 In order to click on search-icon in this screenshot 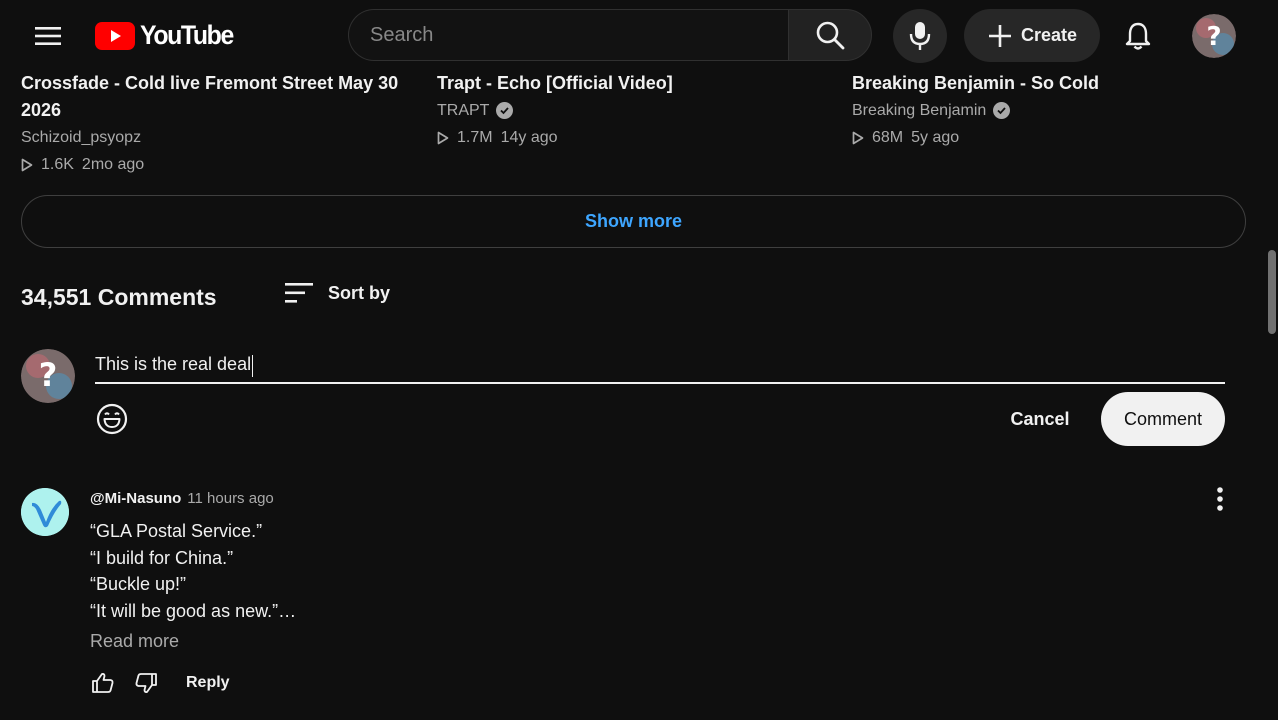, I will do `click(830, 35)`.